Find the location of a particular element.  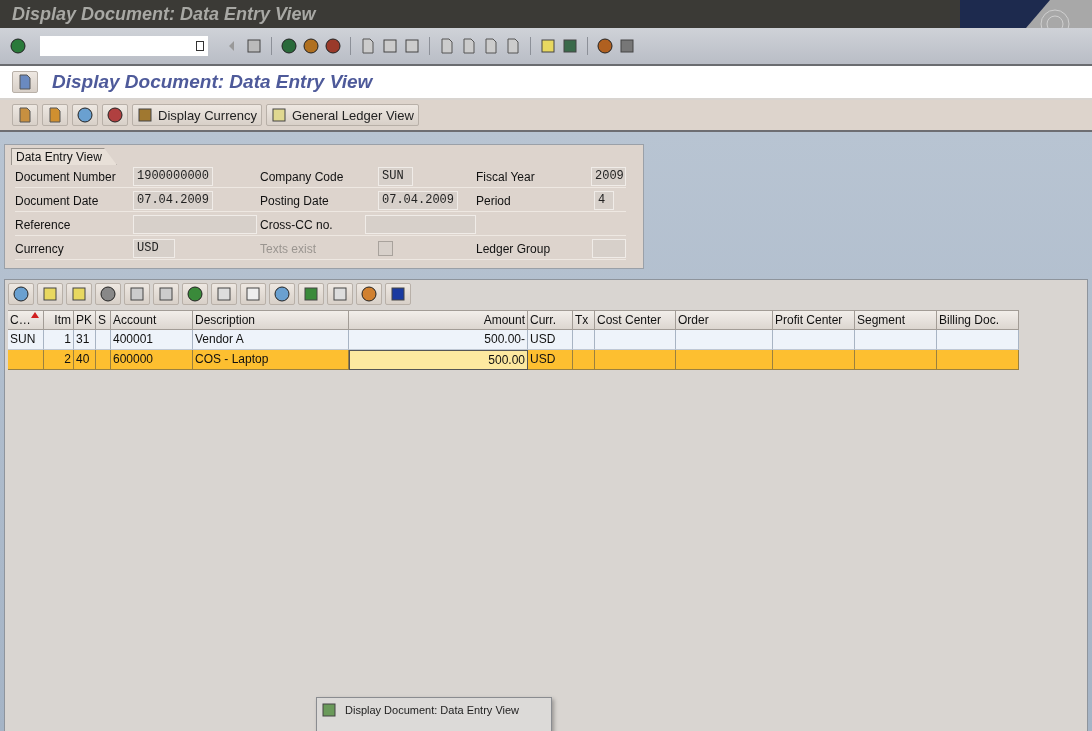

field-label: Posting Date is located at coordinates (295, 200).